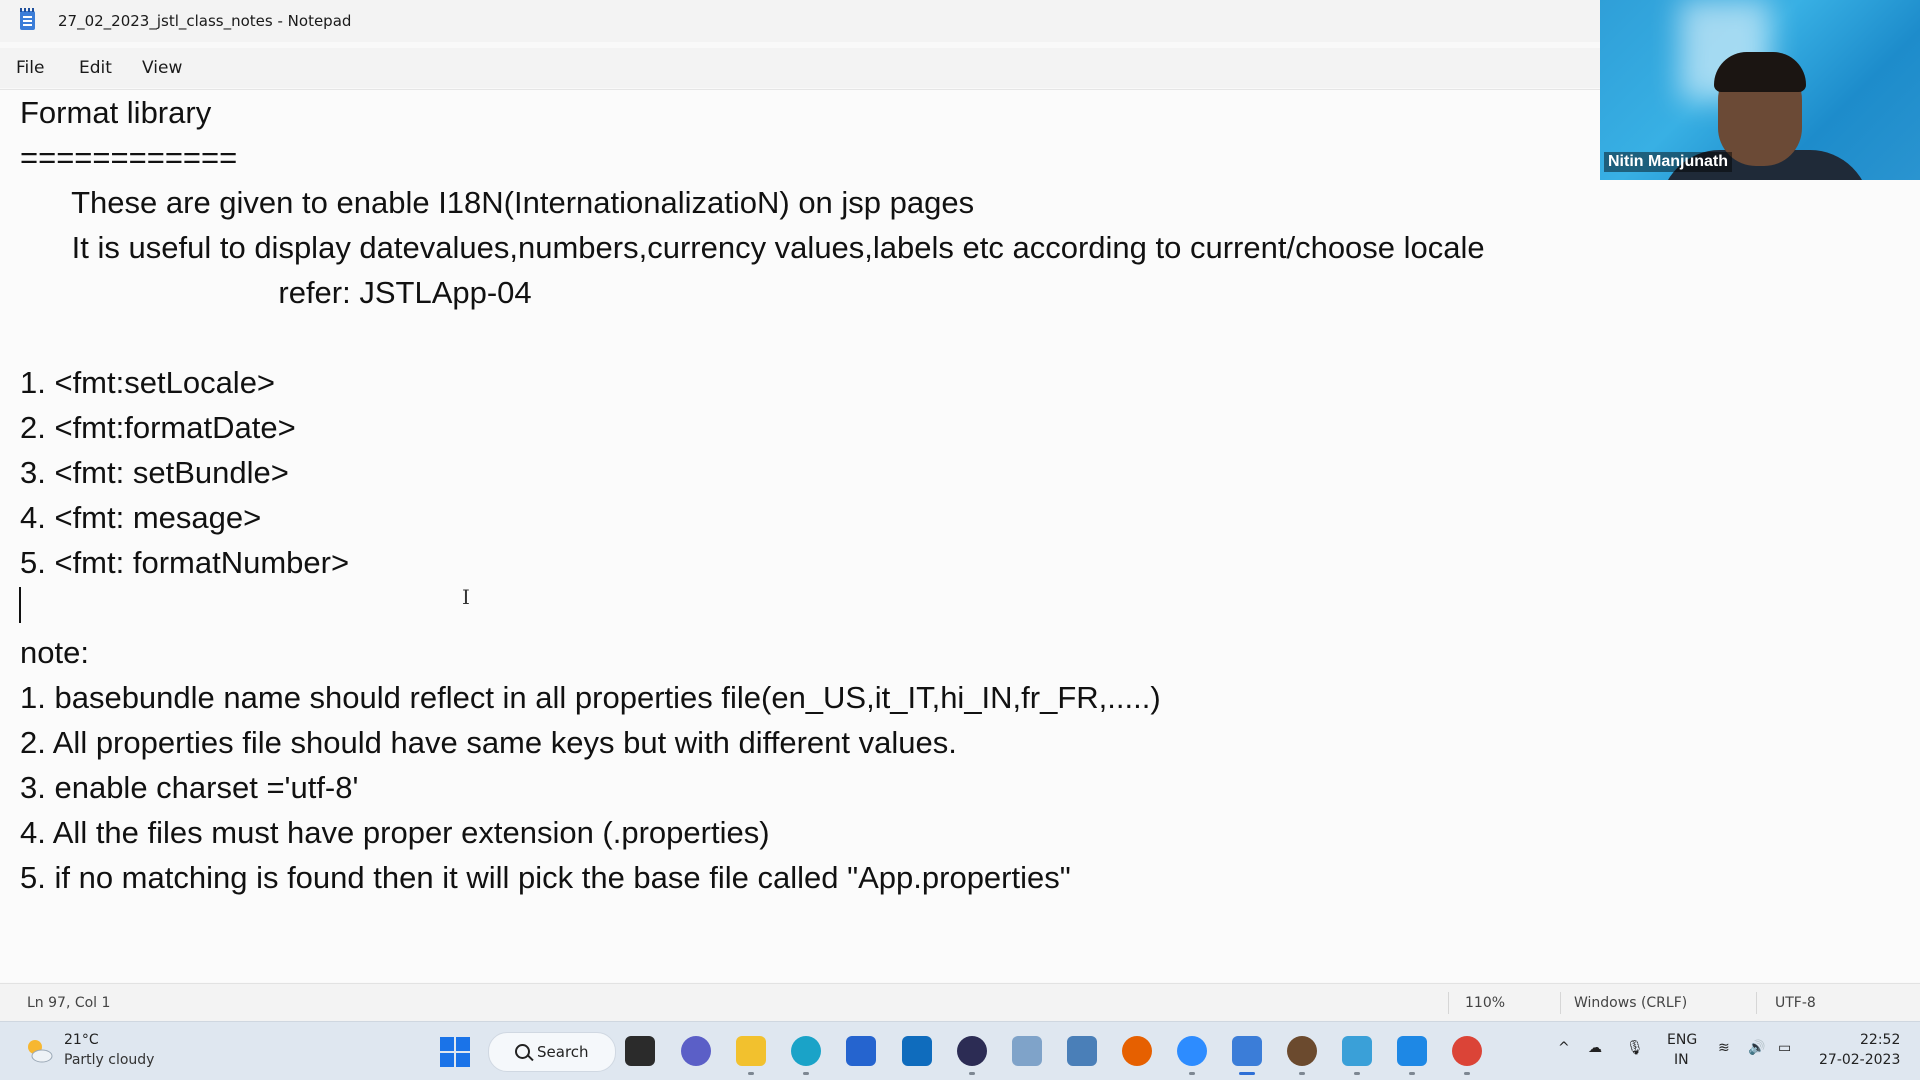  I want to click on cursor-position: Ln 97, Col 1, so click(69, 1003).